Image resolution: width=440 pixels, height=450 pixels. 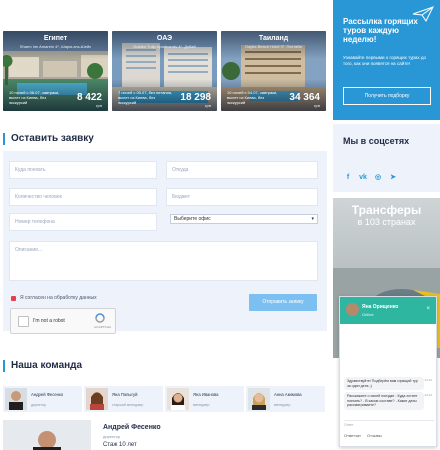 What do you see at coordinates (164, 46) in the screenshot?
I see `tour-hotel: Golden Tulip Apartments 4*, Дубай` at bounding box center [164, 46].